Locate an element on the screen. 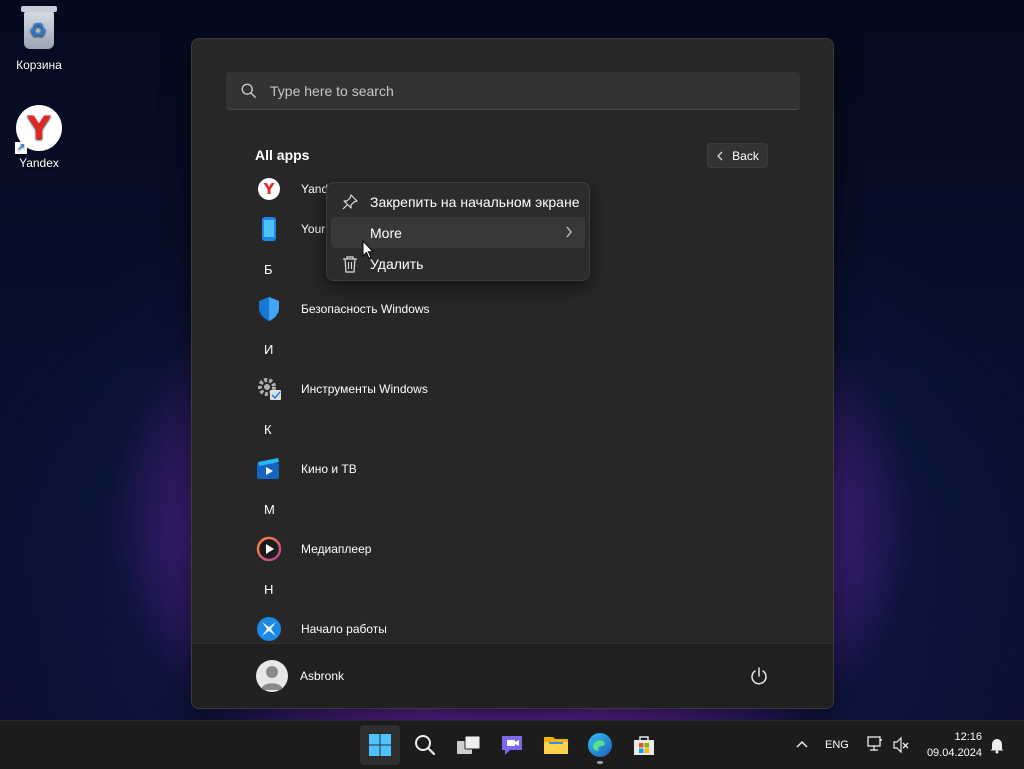 This screenshot has width=1024, height=769. context-pin-to-start: Закрепить на начальном экране is located at coordinates (458, 201).